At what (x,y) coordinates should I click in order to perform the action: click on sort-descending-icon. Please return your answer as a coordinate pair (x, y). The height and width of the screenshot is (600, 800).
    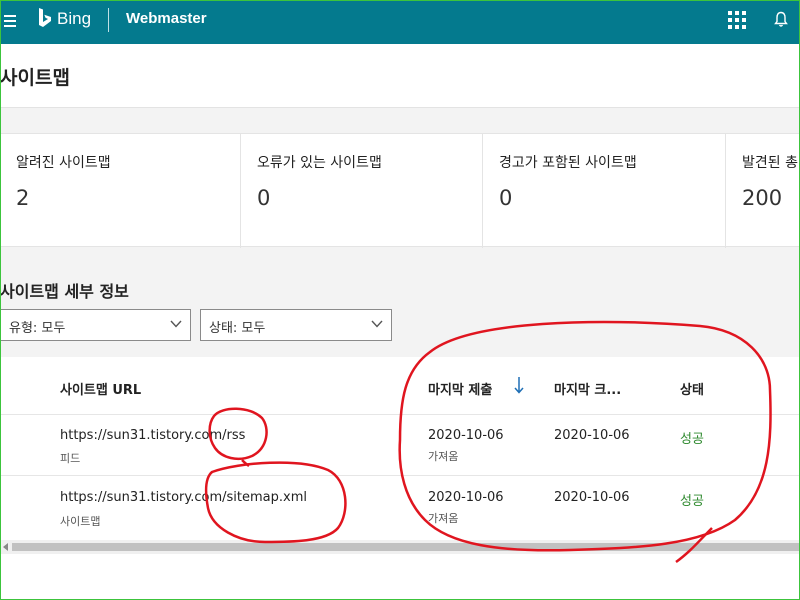
    Looking at the image, I should click on (519, 385).